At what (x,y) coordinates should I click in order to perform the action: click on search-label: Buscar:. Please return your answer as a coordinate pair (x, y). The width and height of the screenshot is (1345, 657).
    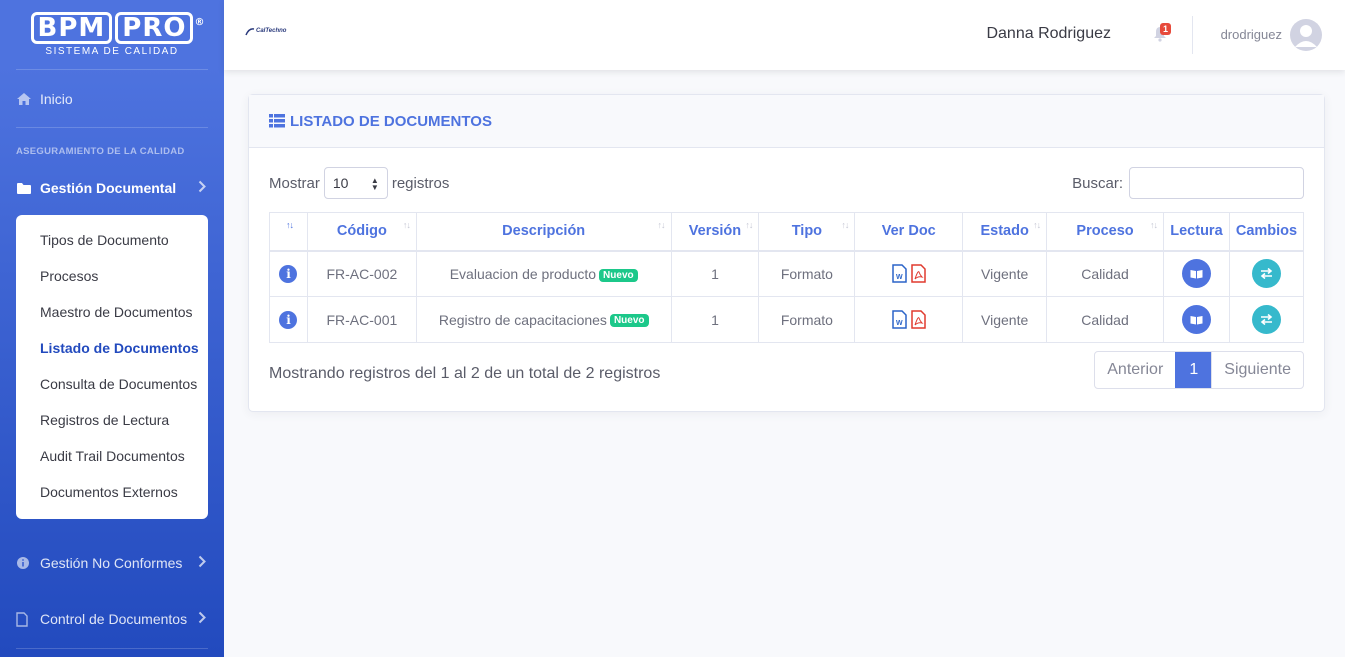
    Looking at the image, I should click on (1097, 183).